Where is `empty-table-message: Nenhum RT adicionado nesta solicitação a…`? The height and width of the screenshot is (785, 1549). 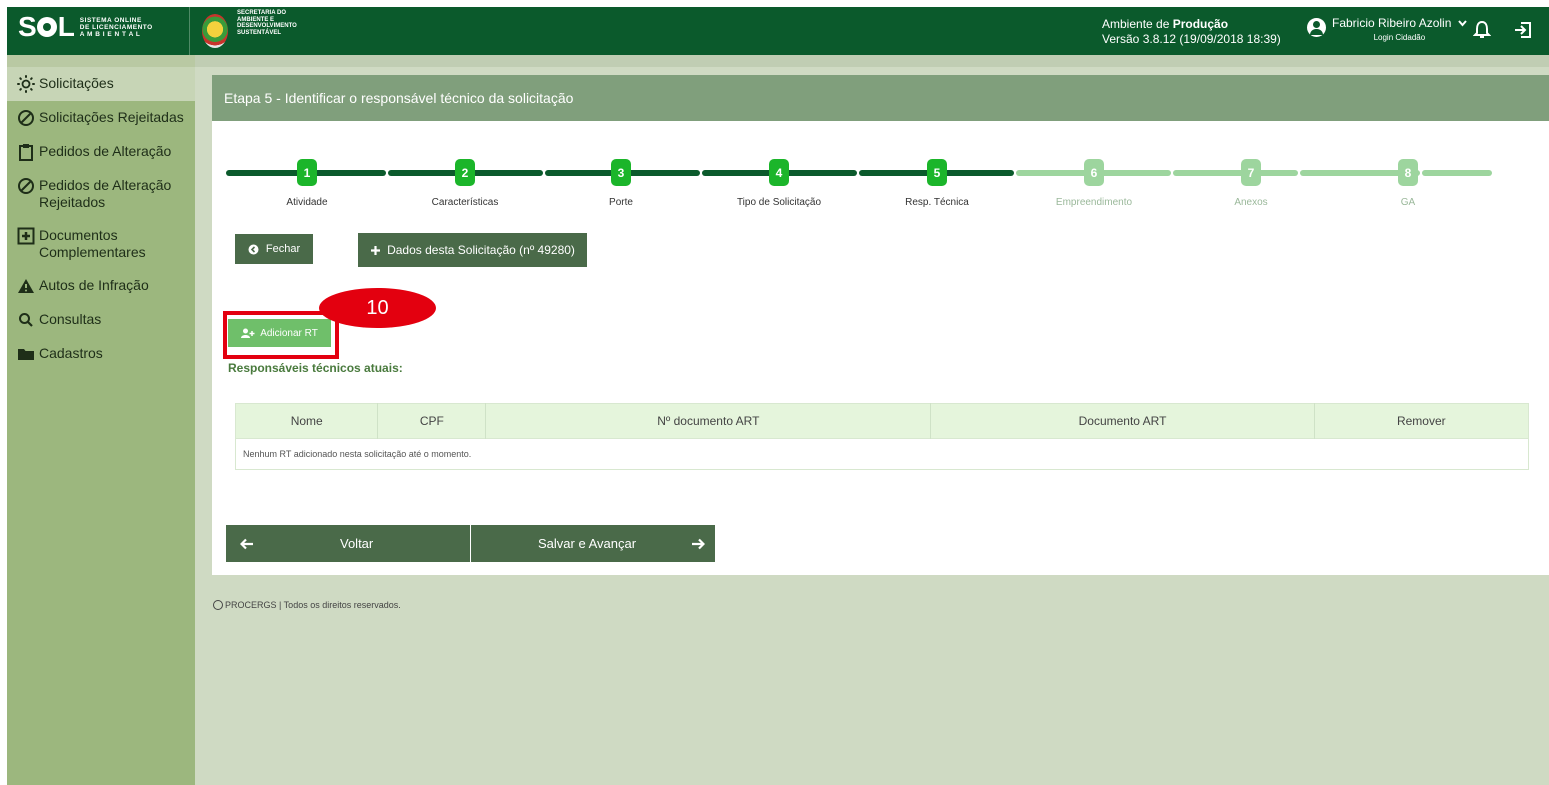
empty-table-message: Nenhum RT adicionado nesta solicitação a… is located at coordinates (882, 454).